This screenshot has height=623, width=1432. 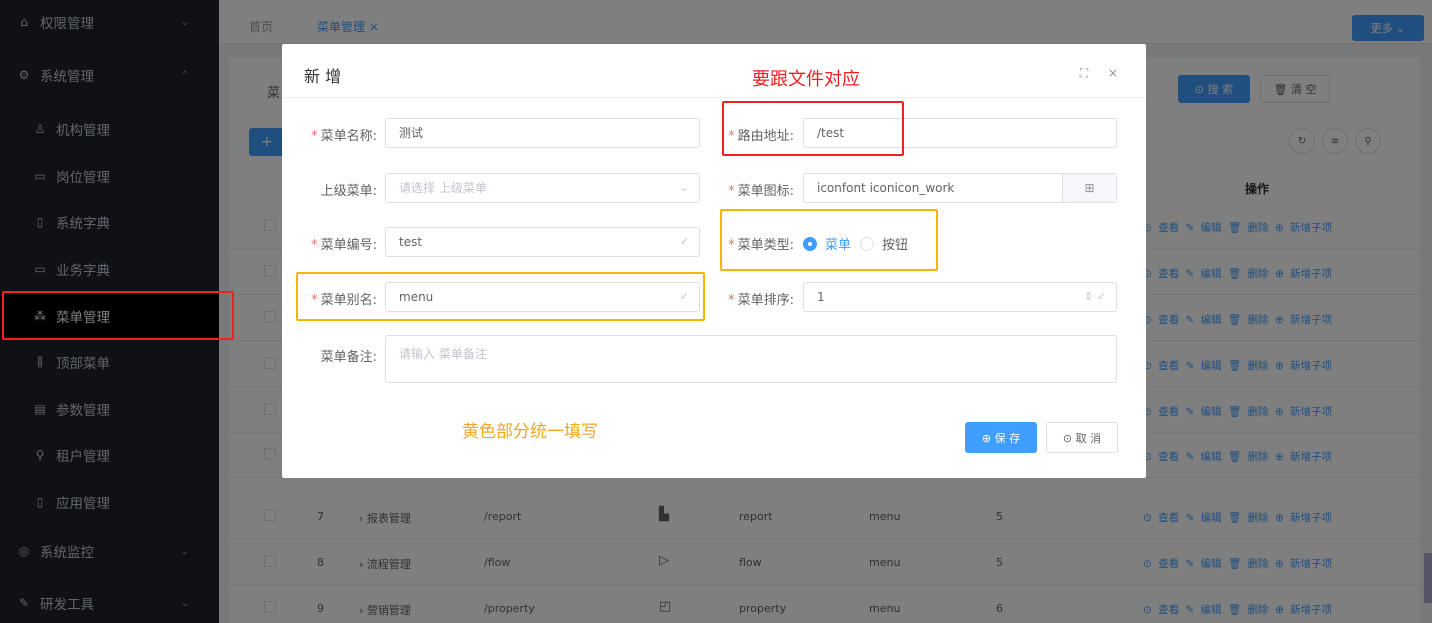 What do you see at coordinates (806, 79) in the screenshot?
I see `annotation-red-note: 要跟文件对应` at bounding box center [806, 79].